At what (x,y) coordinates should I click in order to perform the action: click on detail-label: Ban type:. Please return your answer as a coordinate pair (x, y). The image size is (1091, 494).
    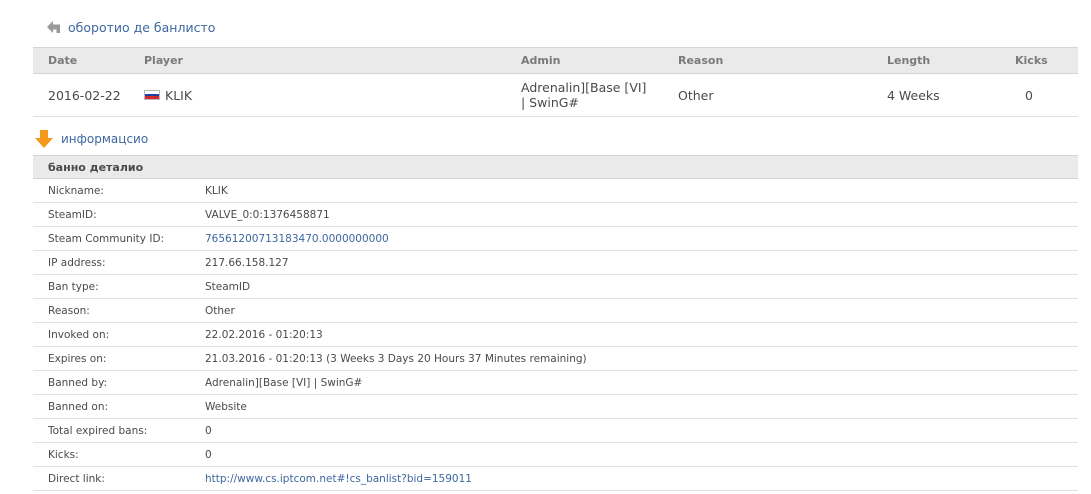
    Looking at the image, I should click on (73, 286).